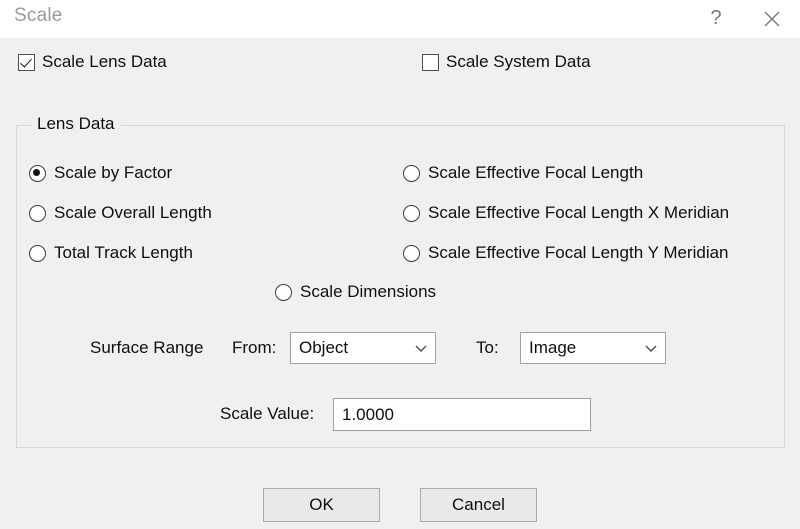 The image size is (800, 529). Describe the element at coordinates (368, 414) in the screenshot. I see `scale-value-input-value: 1.0000` at that location.